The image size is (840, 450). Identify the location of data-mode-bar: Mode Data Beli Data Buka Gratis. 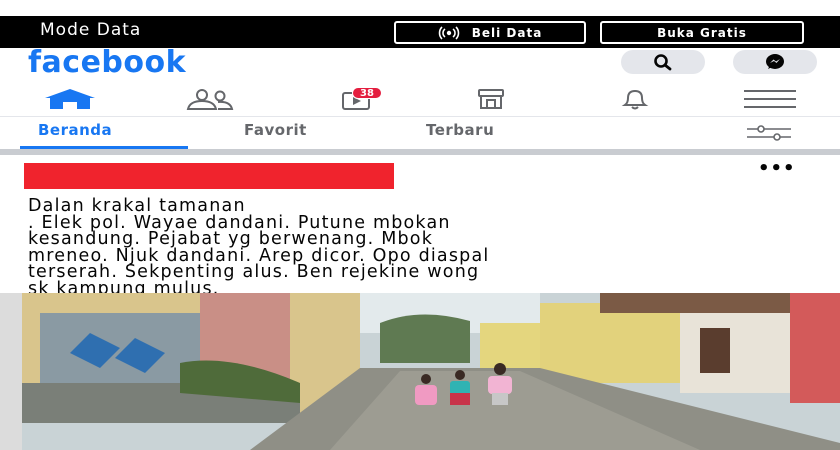
(420, 32).